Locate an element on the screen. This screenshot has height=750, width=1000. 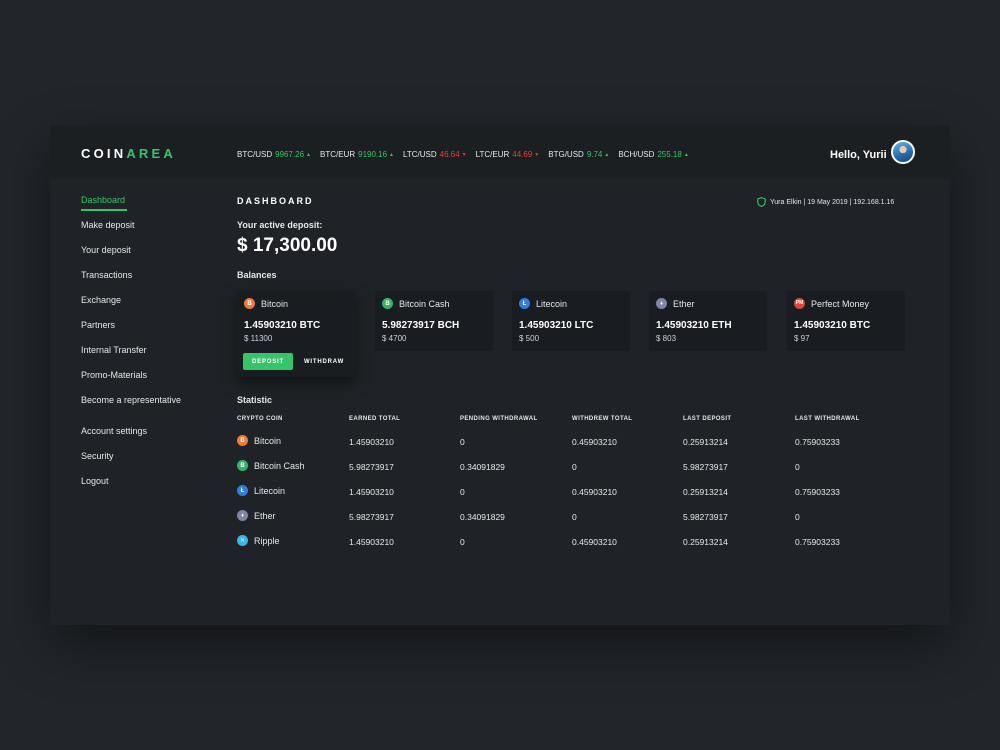
card-header: Ł Litecoin is located at coordinates (543, 303).